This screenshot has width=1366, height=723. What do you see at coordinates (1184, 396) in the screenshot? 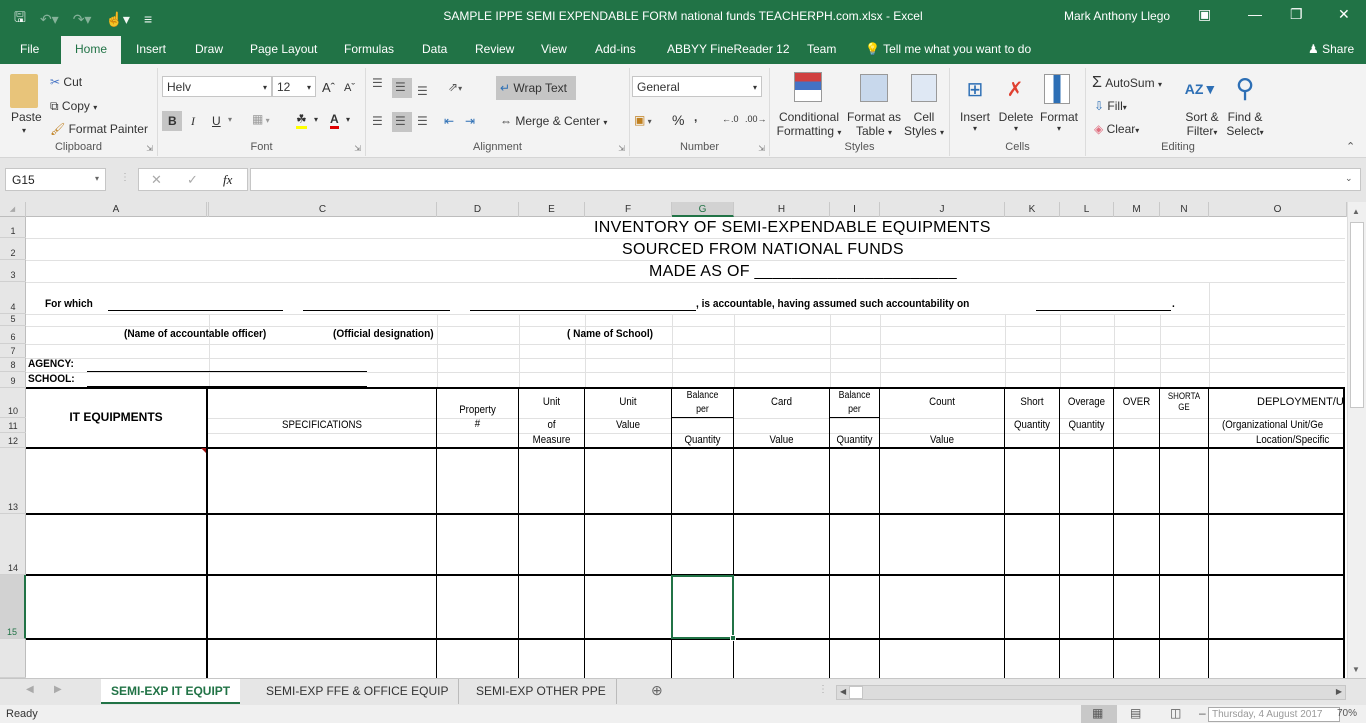
I see `header-shortage-1: SHORTA` at bounding box center [1184, 396].